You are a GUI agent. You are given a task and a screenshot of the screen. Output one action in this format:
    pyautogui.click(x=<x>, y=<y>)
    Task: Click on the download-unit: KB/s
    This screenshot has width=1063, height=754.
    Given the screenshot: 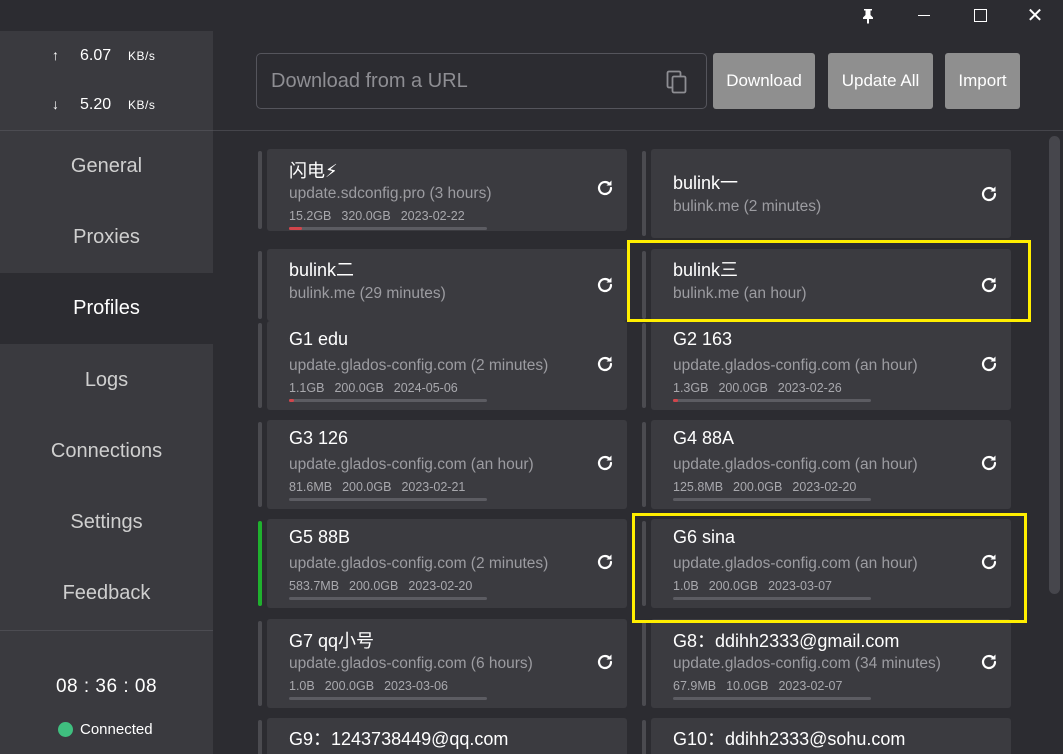 What is the action you would take?
    pyautogui.click(x=142, y=105)
    